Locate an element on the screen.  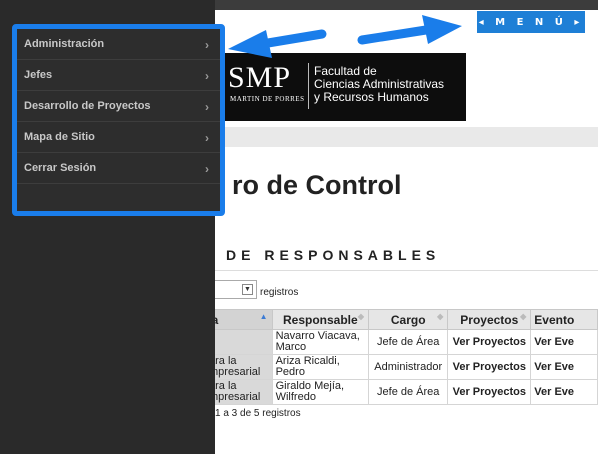
arrow-right-icon is located at coordinates (409, 30).